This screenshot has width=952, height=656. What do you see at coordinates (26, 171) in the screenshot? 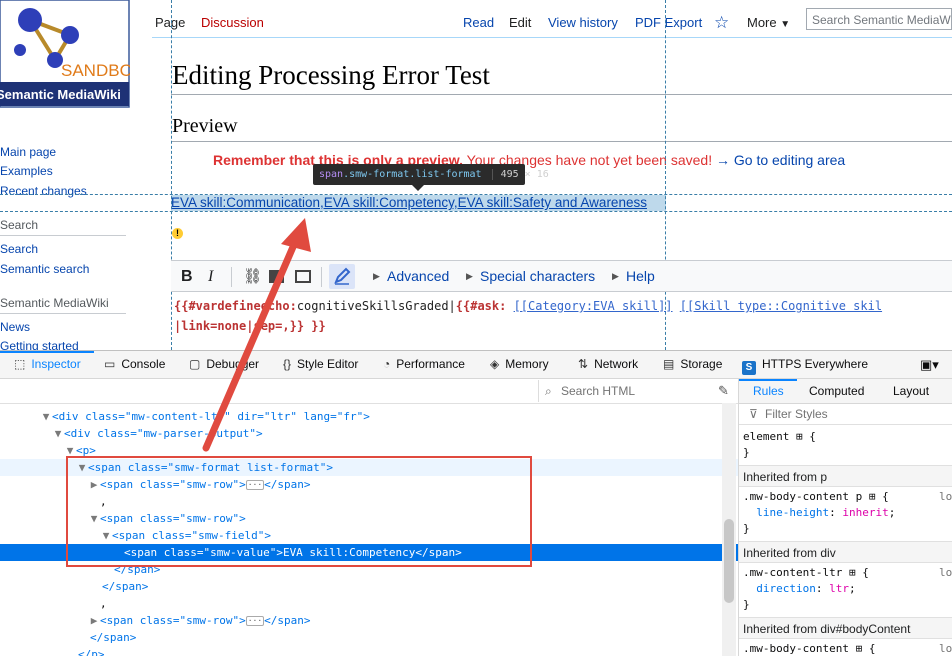
I see `sidebar-item-examples: Examples` at bounding box center [26, 171].